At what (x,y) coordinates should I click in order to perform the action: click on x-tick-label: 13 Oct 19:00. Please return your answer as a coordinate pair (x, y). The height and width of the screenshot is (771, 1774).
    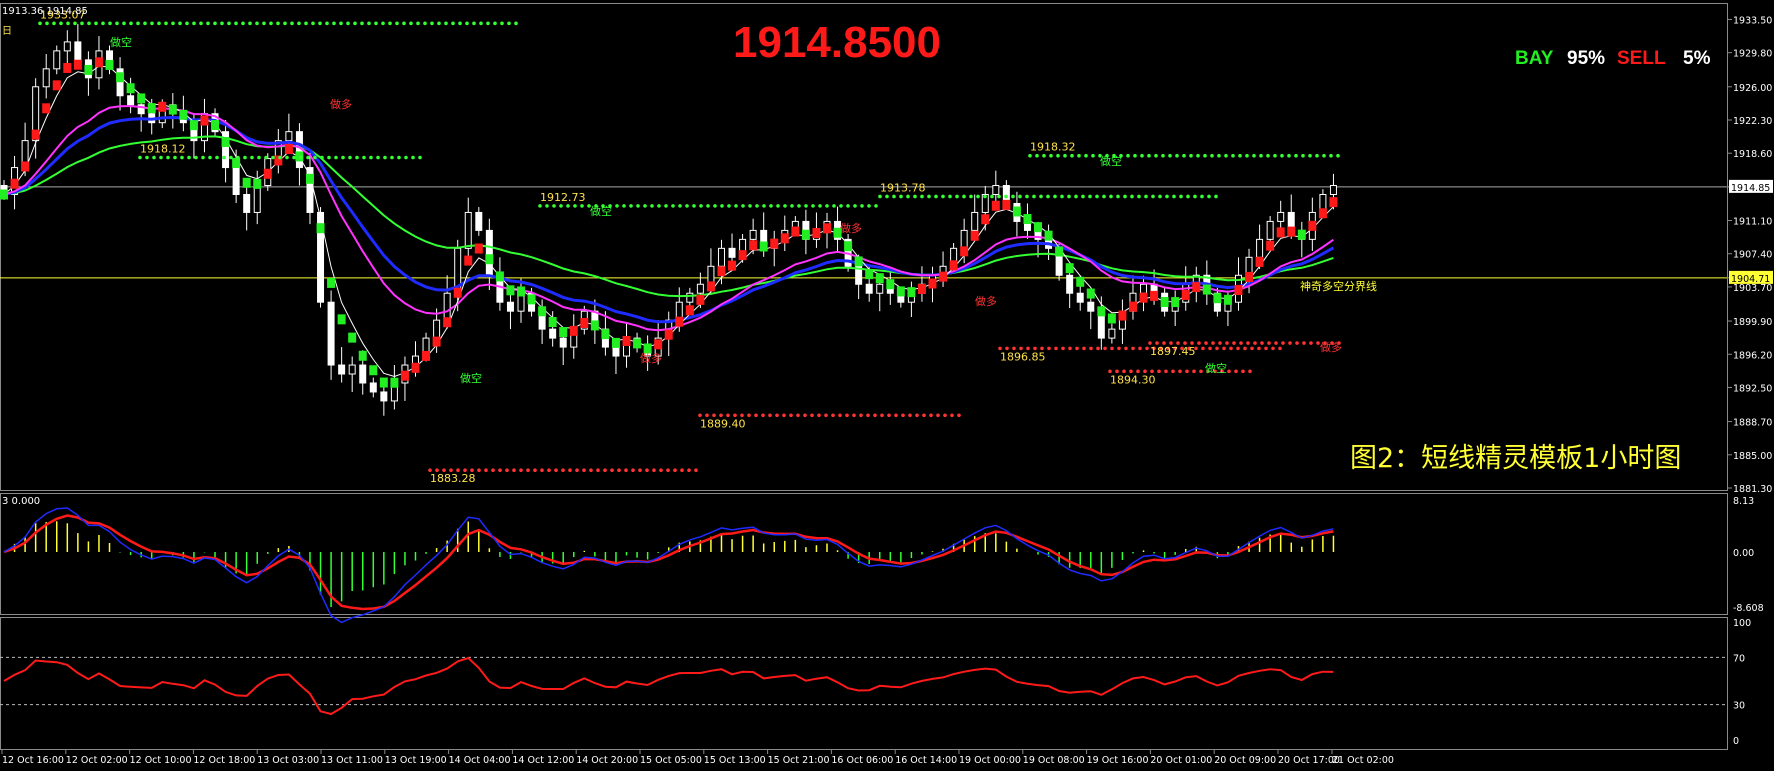
    Looking at the image, I should click on (416, 760).